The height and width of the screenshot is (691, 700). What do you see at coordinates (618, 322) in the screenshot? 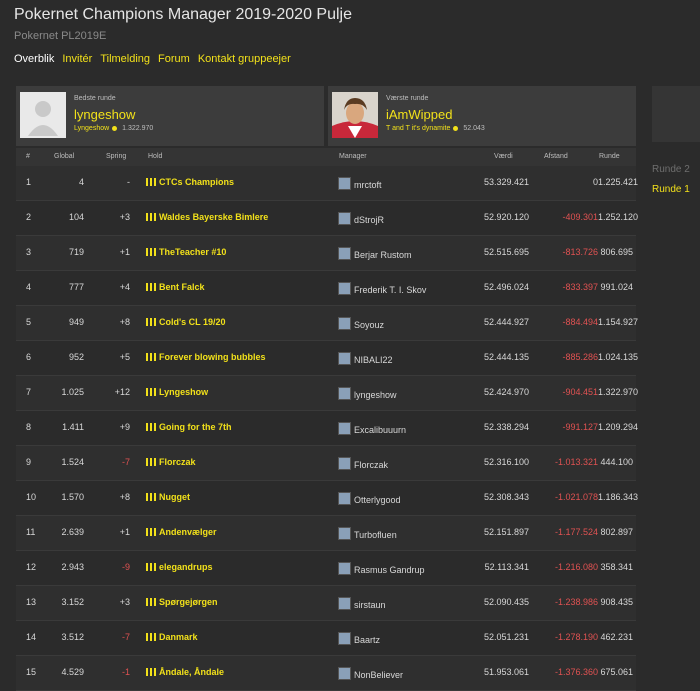
I see `row-round: 1.154.927` at bounding box center [618, 322].